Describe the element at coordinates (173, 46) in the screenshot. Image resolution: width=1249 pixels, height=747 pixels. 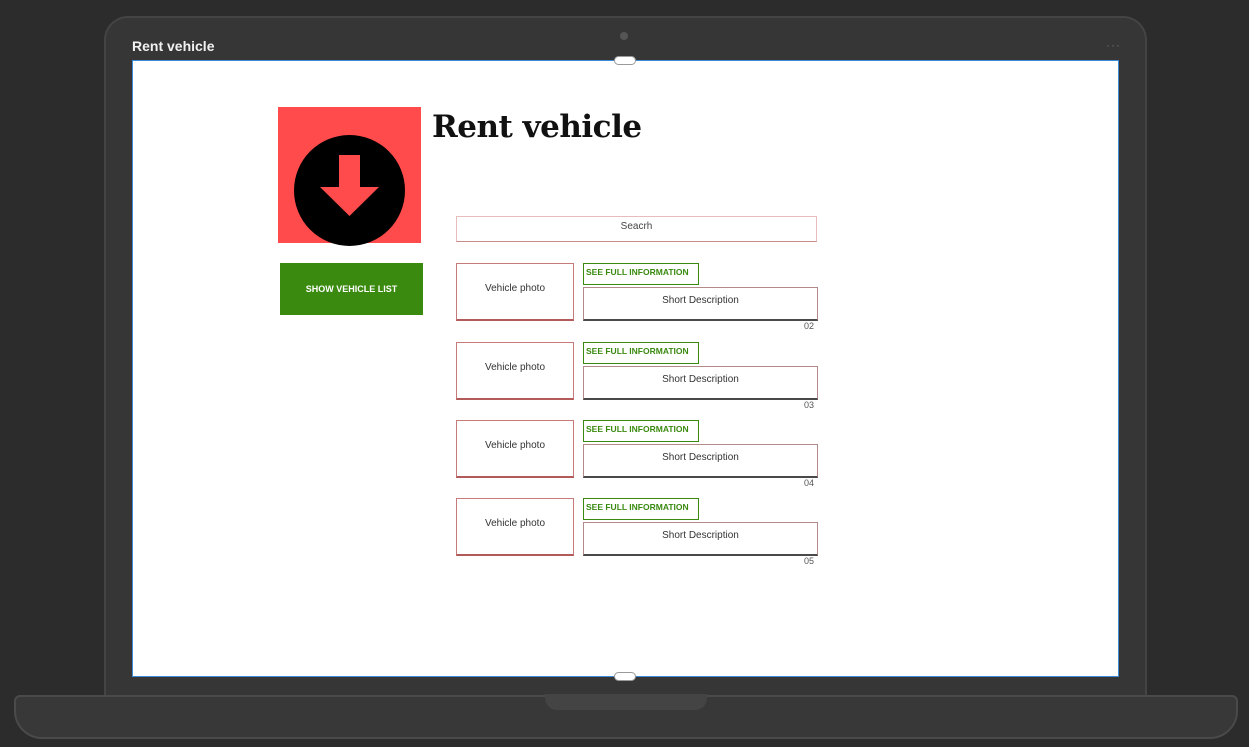
I see `frame-title: Rent vehicle` at that location.